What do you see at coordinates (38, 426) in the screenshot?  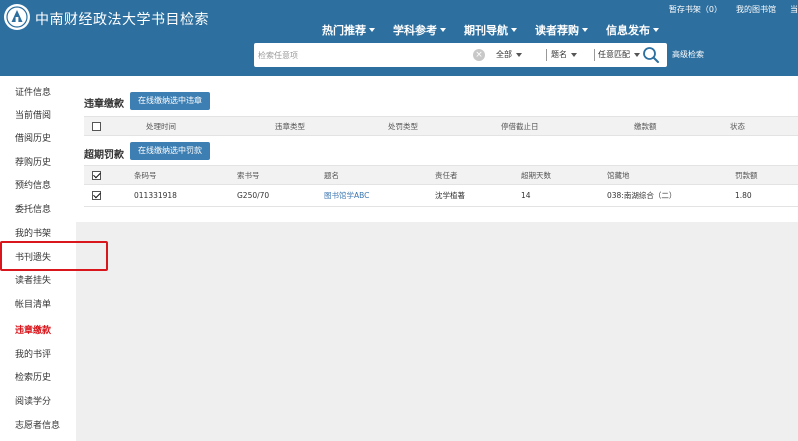 I see `sidebar-item-volunteer-info: 志愿者信息` at bounding box center [38, 426].